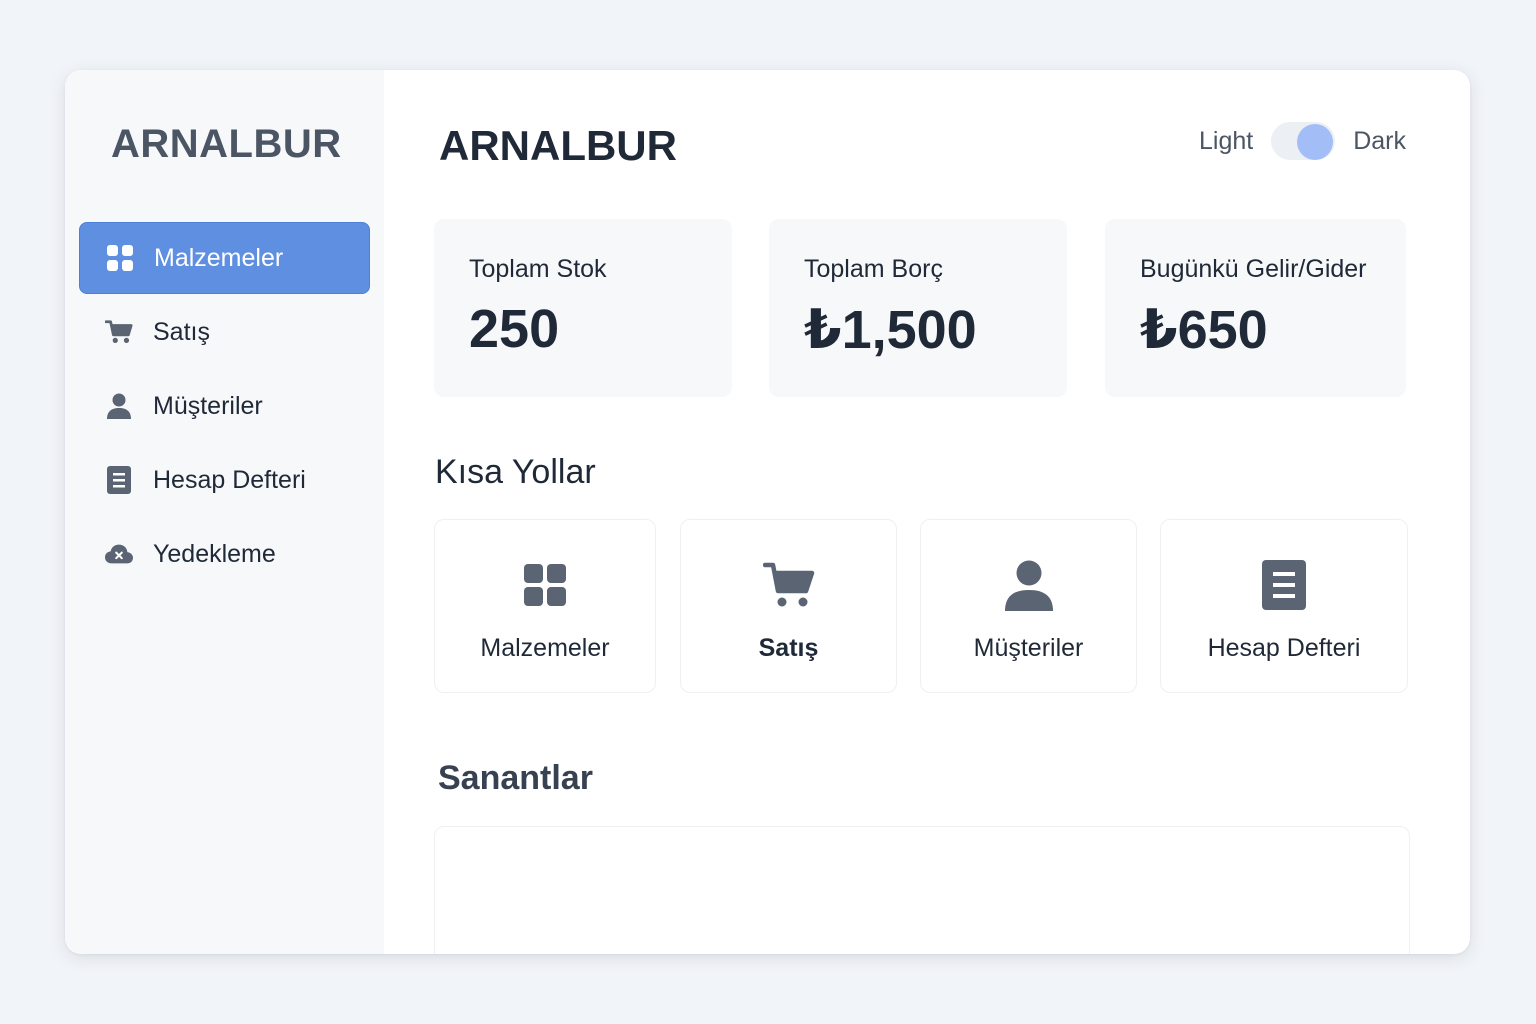  Describe the element at coordinates (1284, 648) in the screenshot. I see `shortcut-label: Hesap Defteri` at that location.